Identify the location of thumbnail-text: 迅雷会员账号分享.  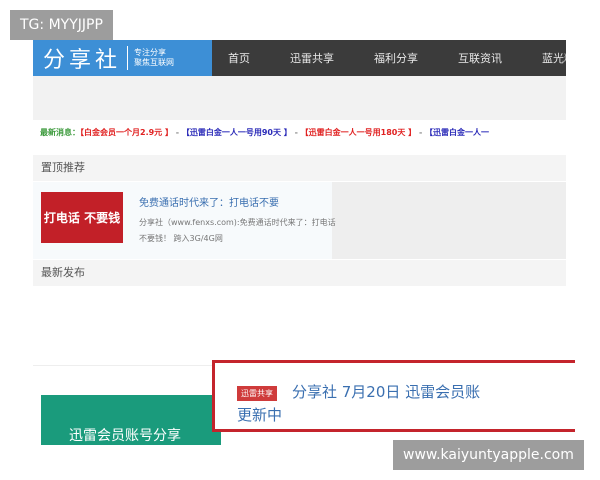
(125, 436).